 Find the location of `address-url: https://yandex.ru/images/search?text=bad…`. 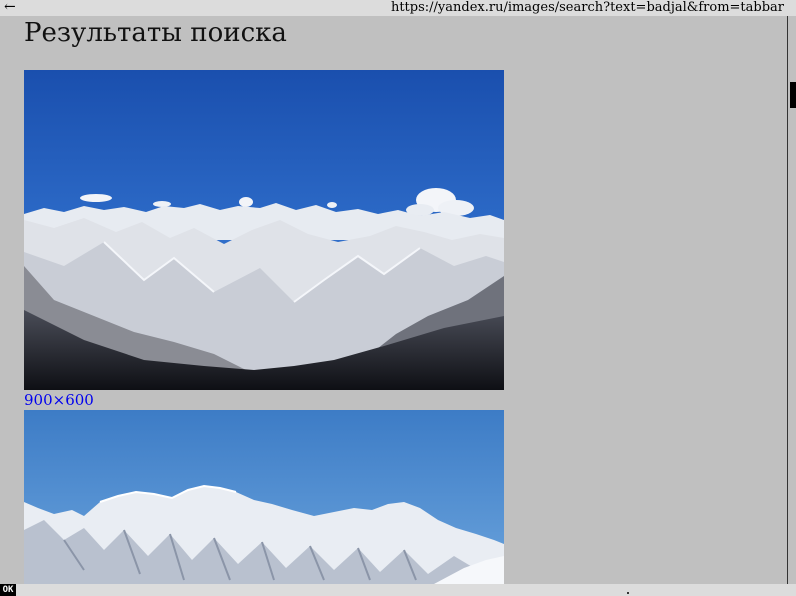

address-url: https://yandex.ru/images/search?text=bad… is located at coordinates (587, 8).